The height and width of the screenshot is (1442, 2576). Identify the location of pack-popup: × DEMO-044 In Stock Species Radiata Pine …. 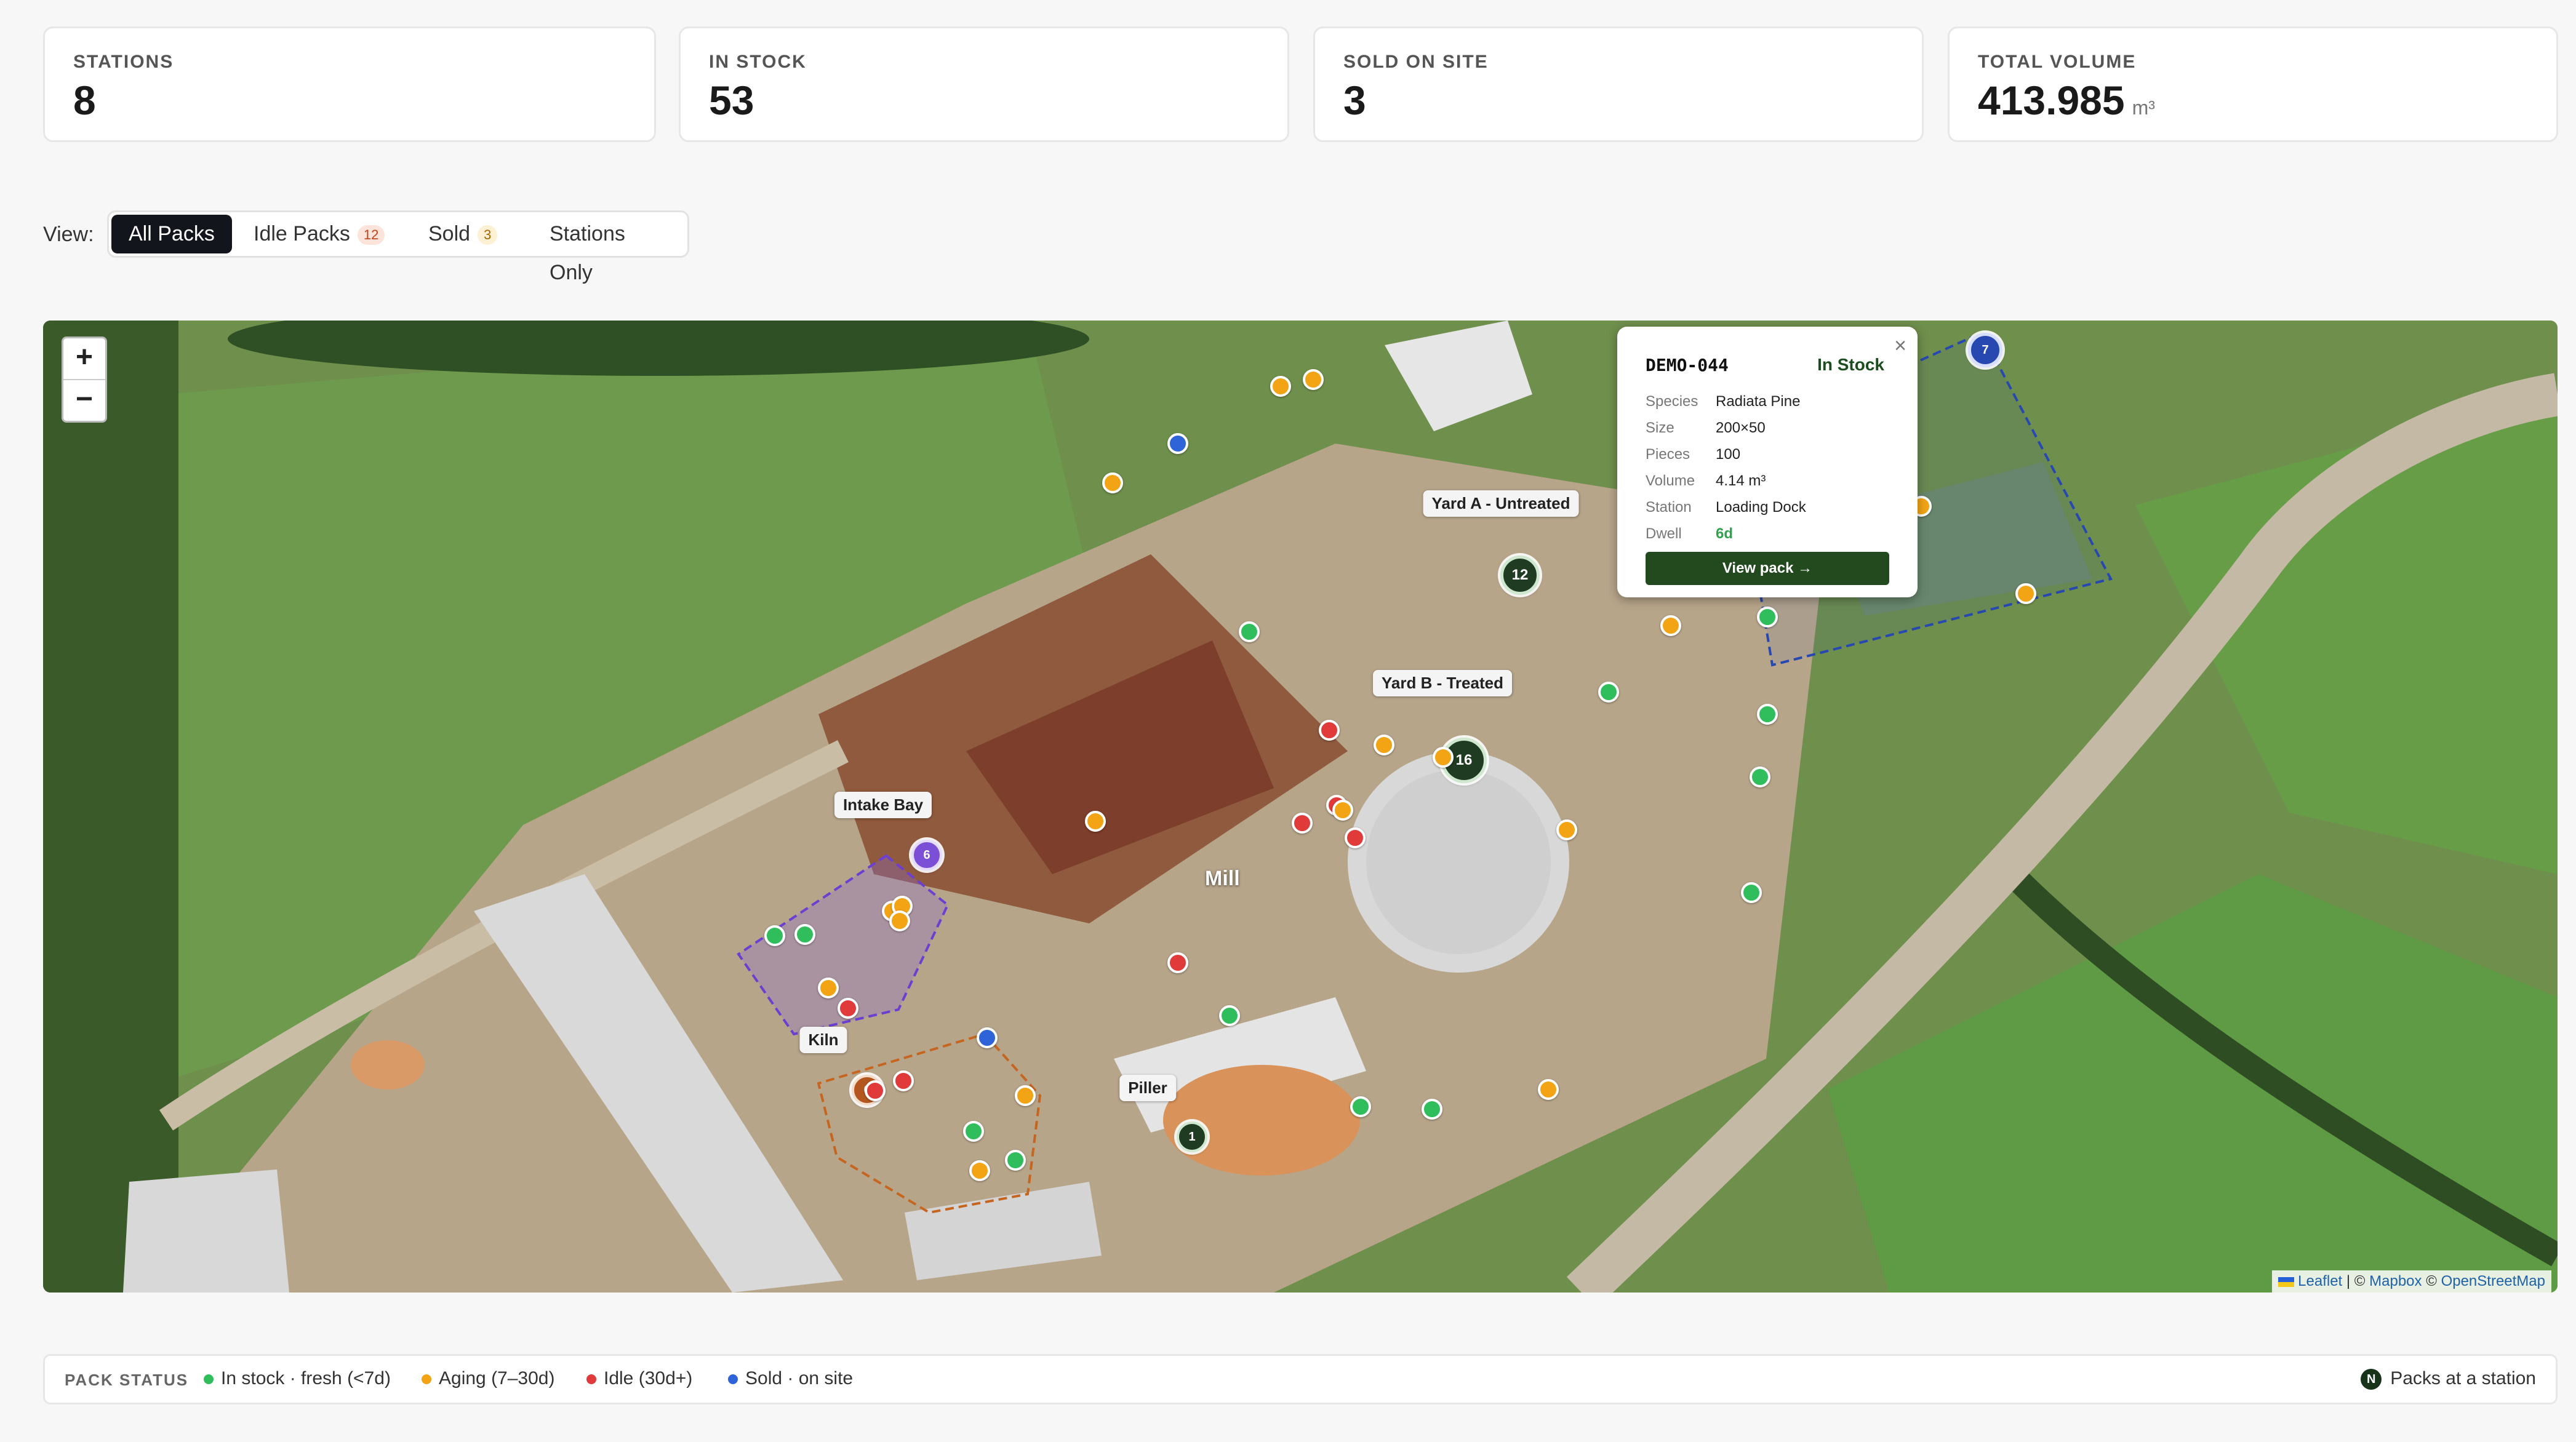
(1767, 462).